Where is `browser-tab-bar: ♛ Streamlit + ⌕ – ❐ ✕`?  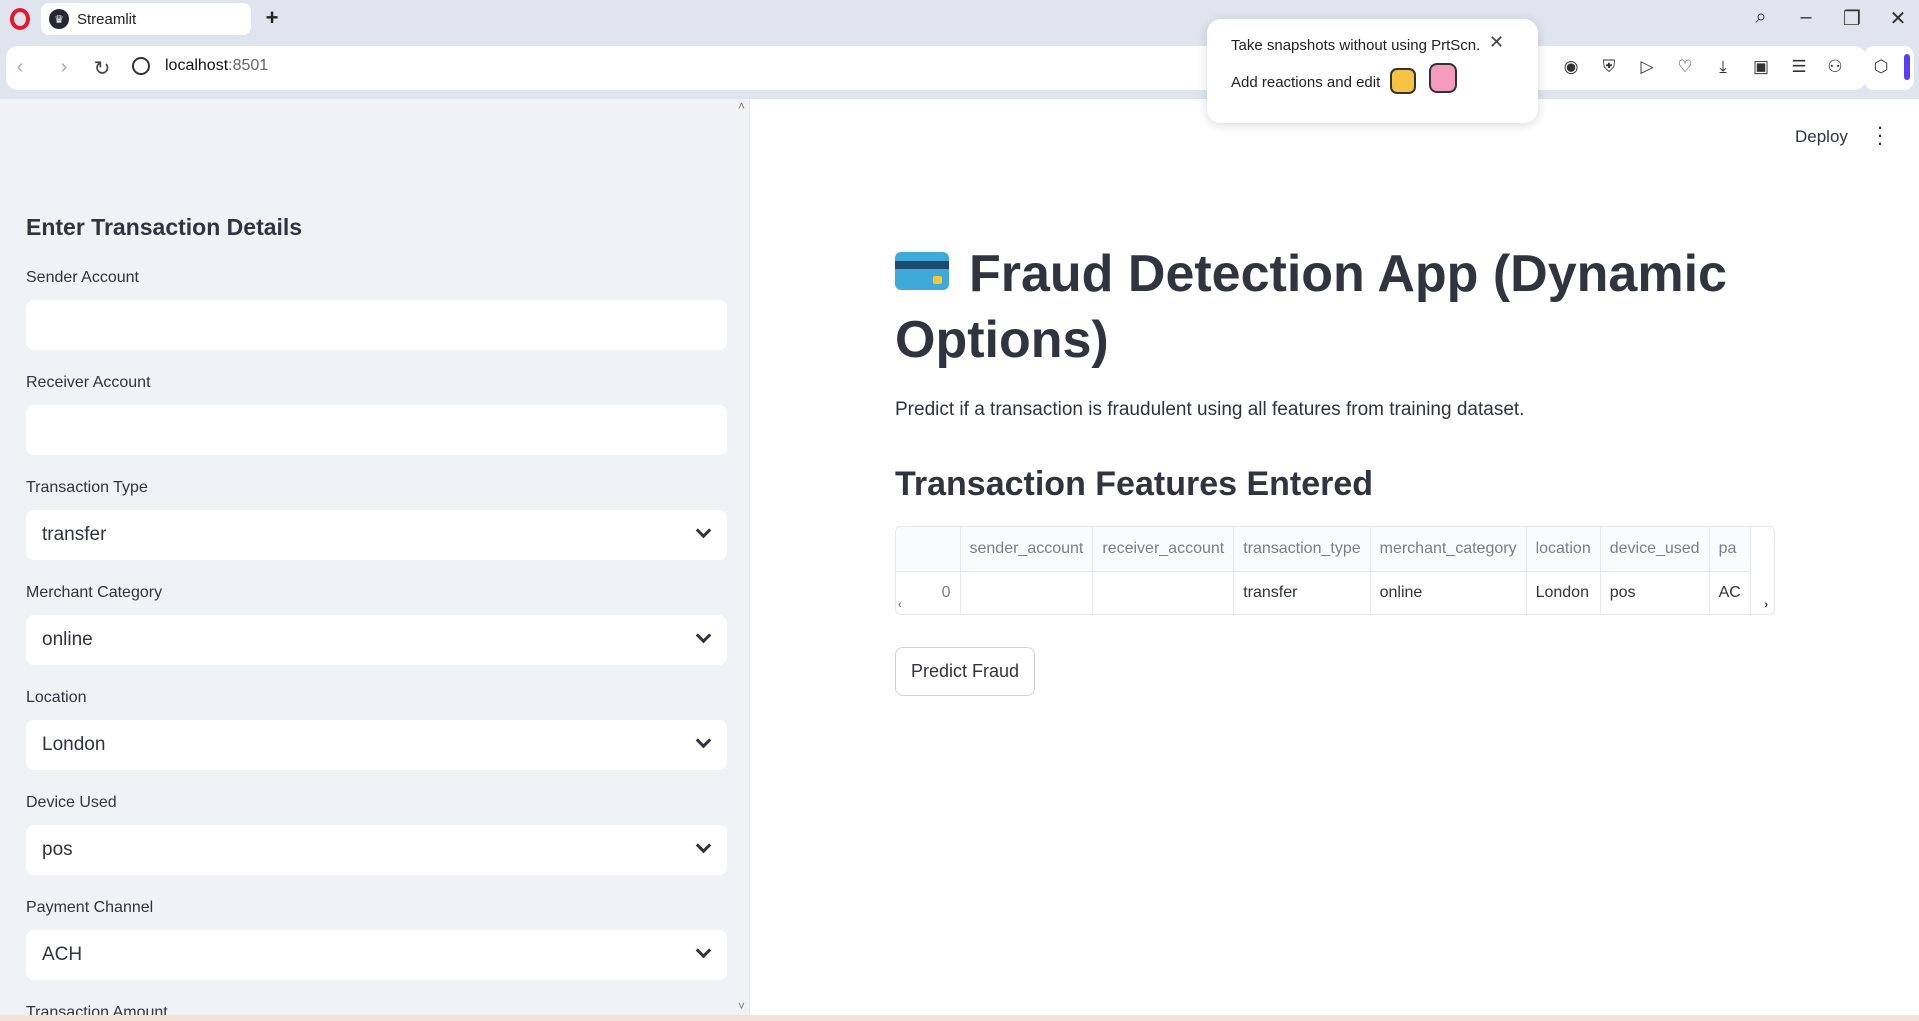 browser-tab-bar: ♛ Streamlit + ⌕ – ❐ ✕ is located at coordinates (959, 19).